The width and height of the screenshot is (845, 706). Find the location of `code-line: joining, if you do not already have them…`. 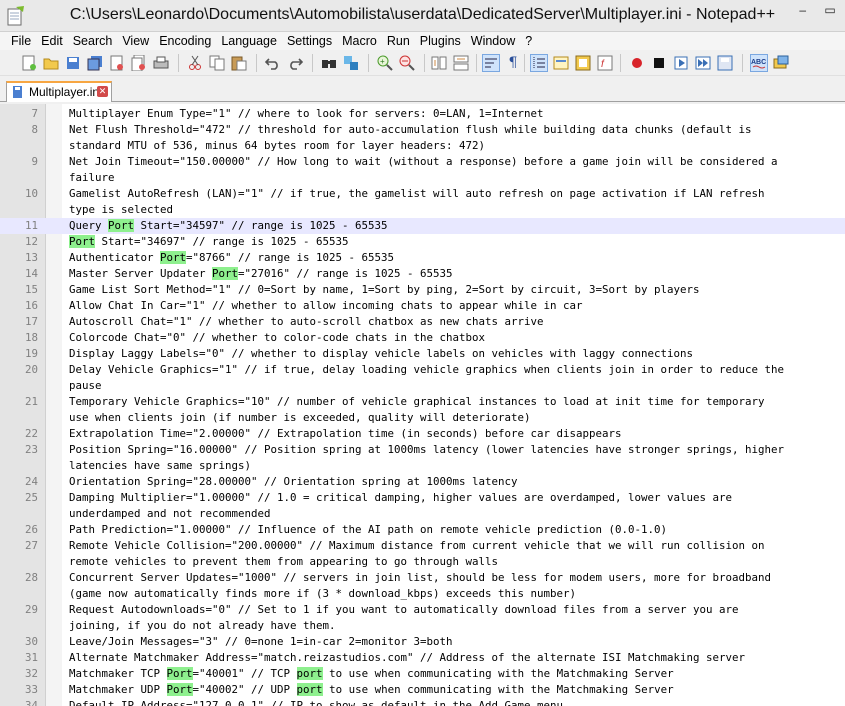

code-line: joining, if you do not already have them… is located at coordinates (422, 626).